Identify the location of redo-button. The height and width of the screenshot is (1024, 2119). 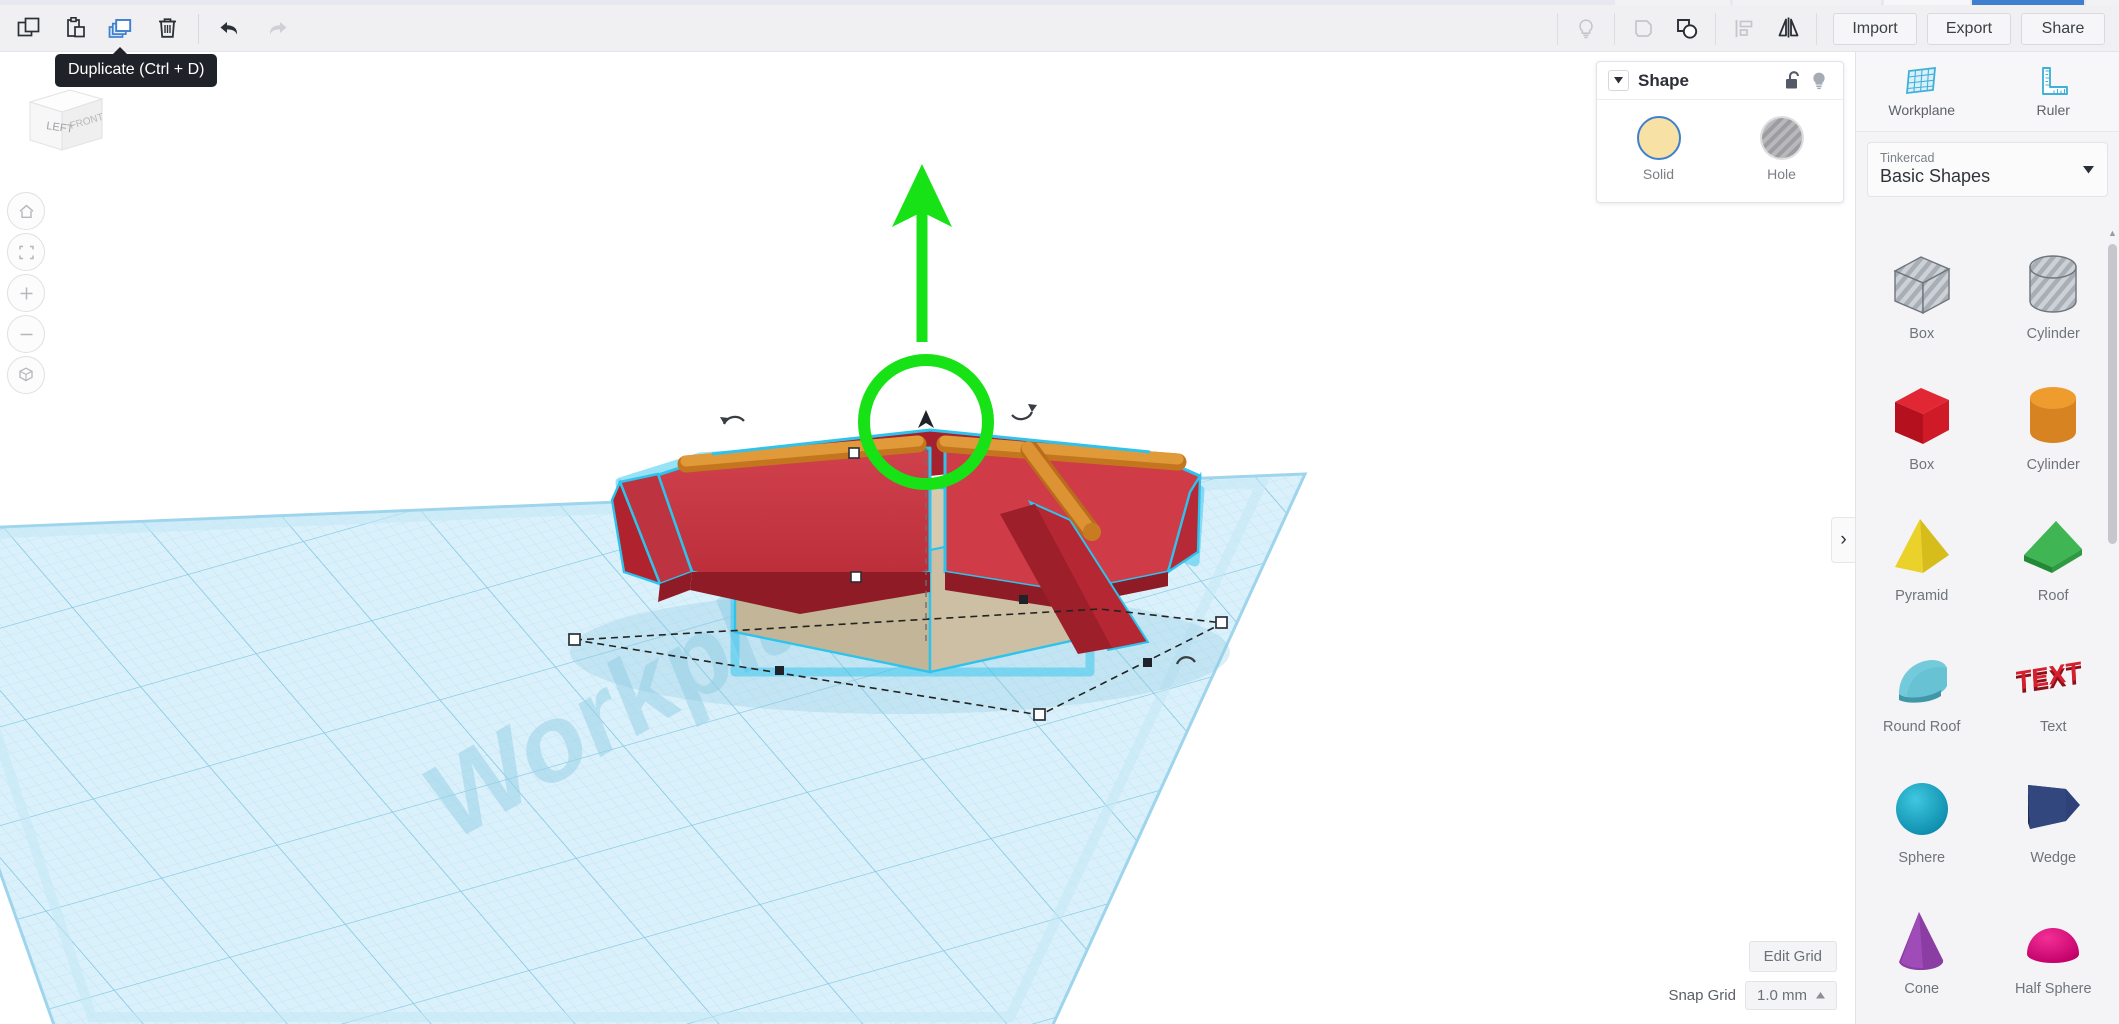
(276, 29).